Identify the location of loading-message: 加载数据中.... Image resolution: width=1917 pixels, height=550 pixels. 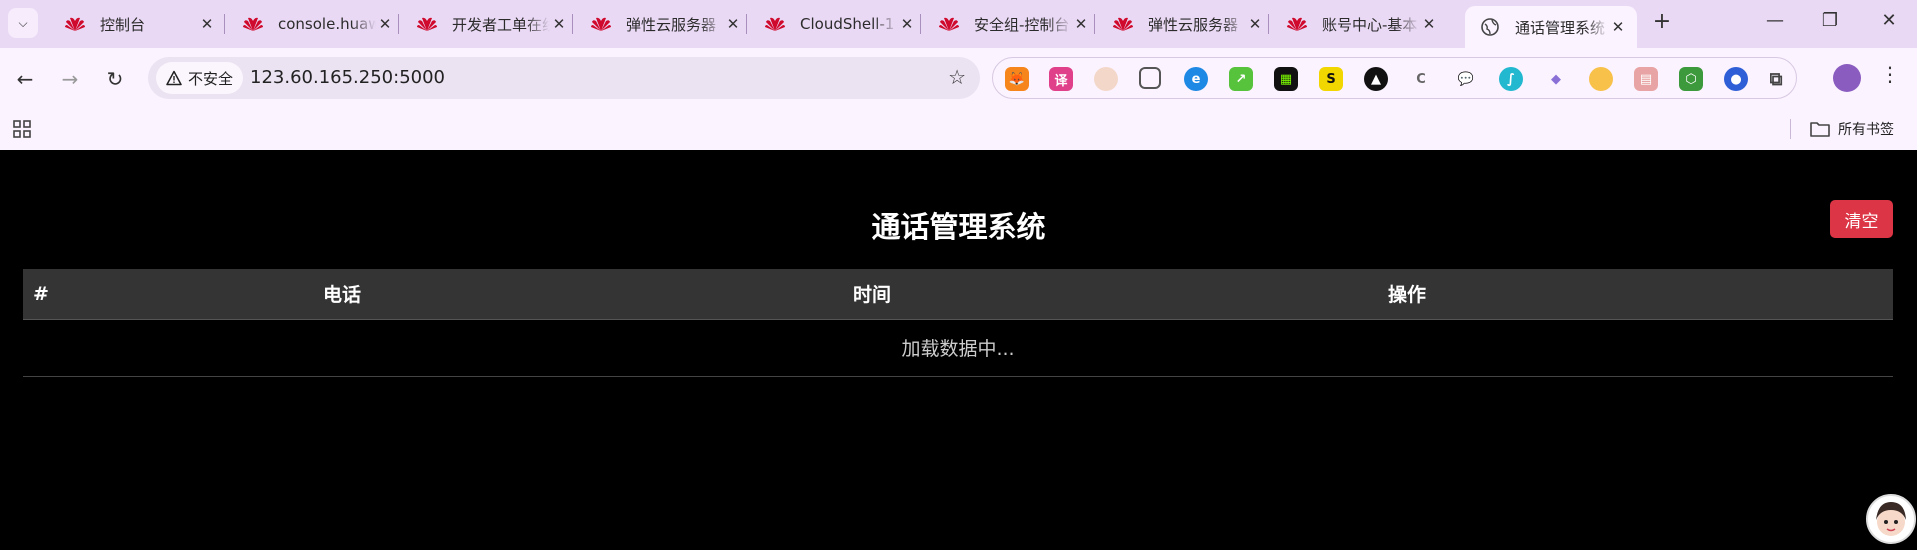
(958, 348).